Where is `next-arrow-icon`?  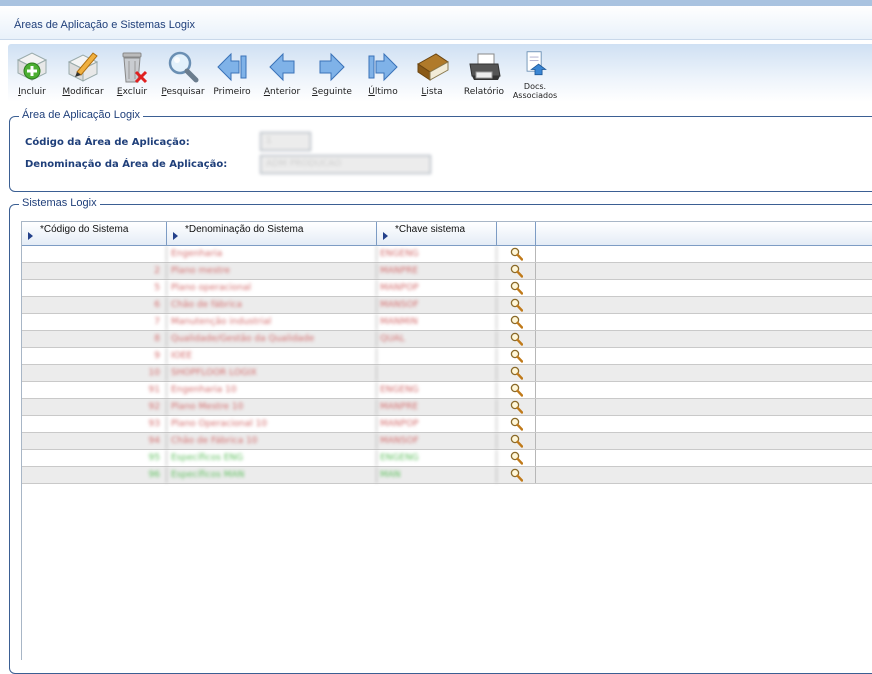 next-arrow-icon is located at coordinates (332, 67).